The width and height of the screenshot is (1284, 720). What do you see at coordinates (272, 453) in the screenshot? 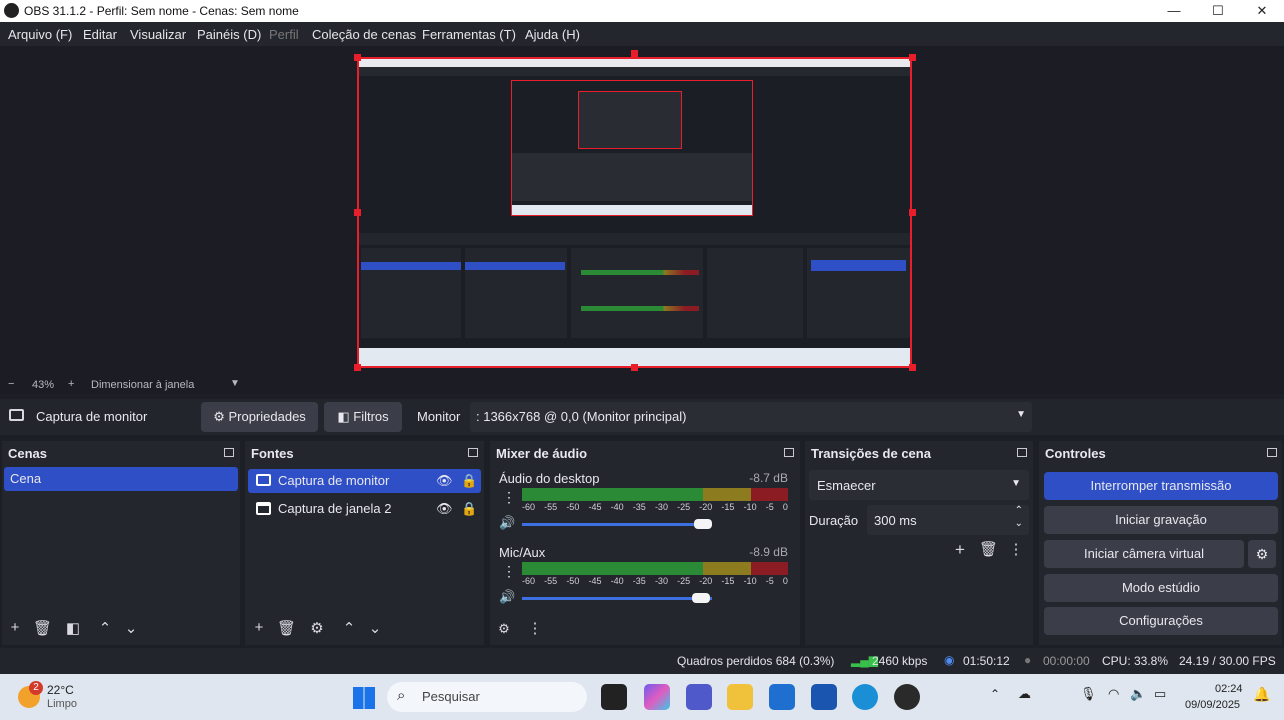
I see `sources-title: Fontes` at bounding box center [272, 453].